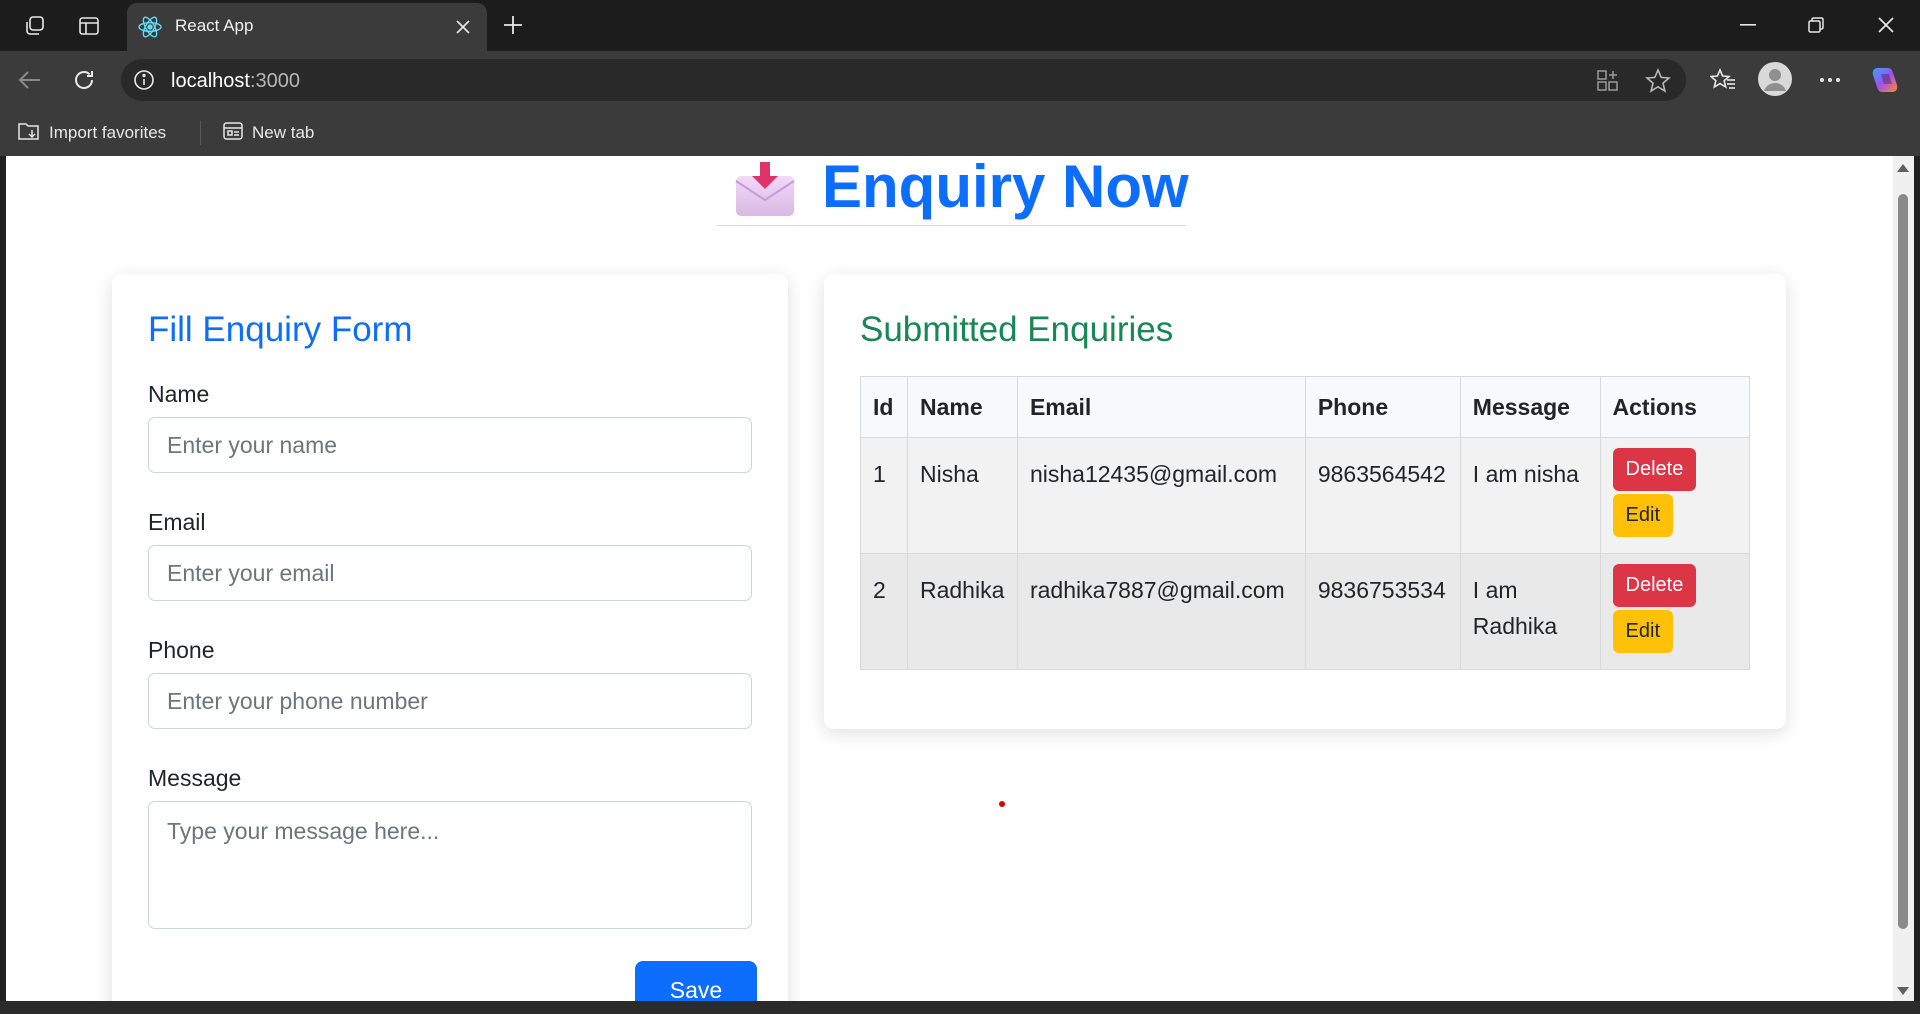 The width and height of the screenshot is (1920, 1014). What do you see at coordinates (29, 133) in the screenshot?
I see `import-favorites-icon` at bounding box center [29, 133].